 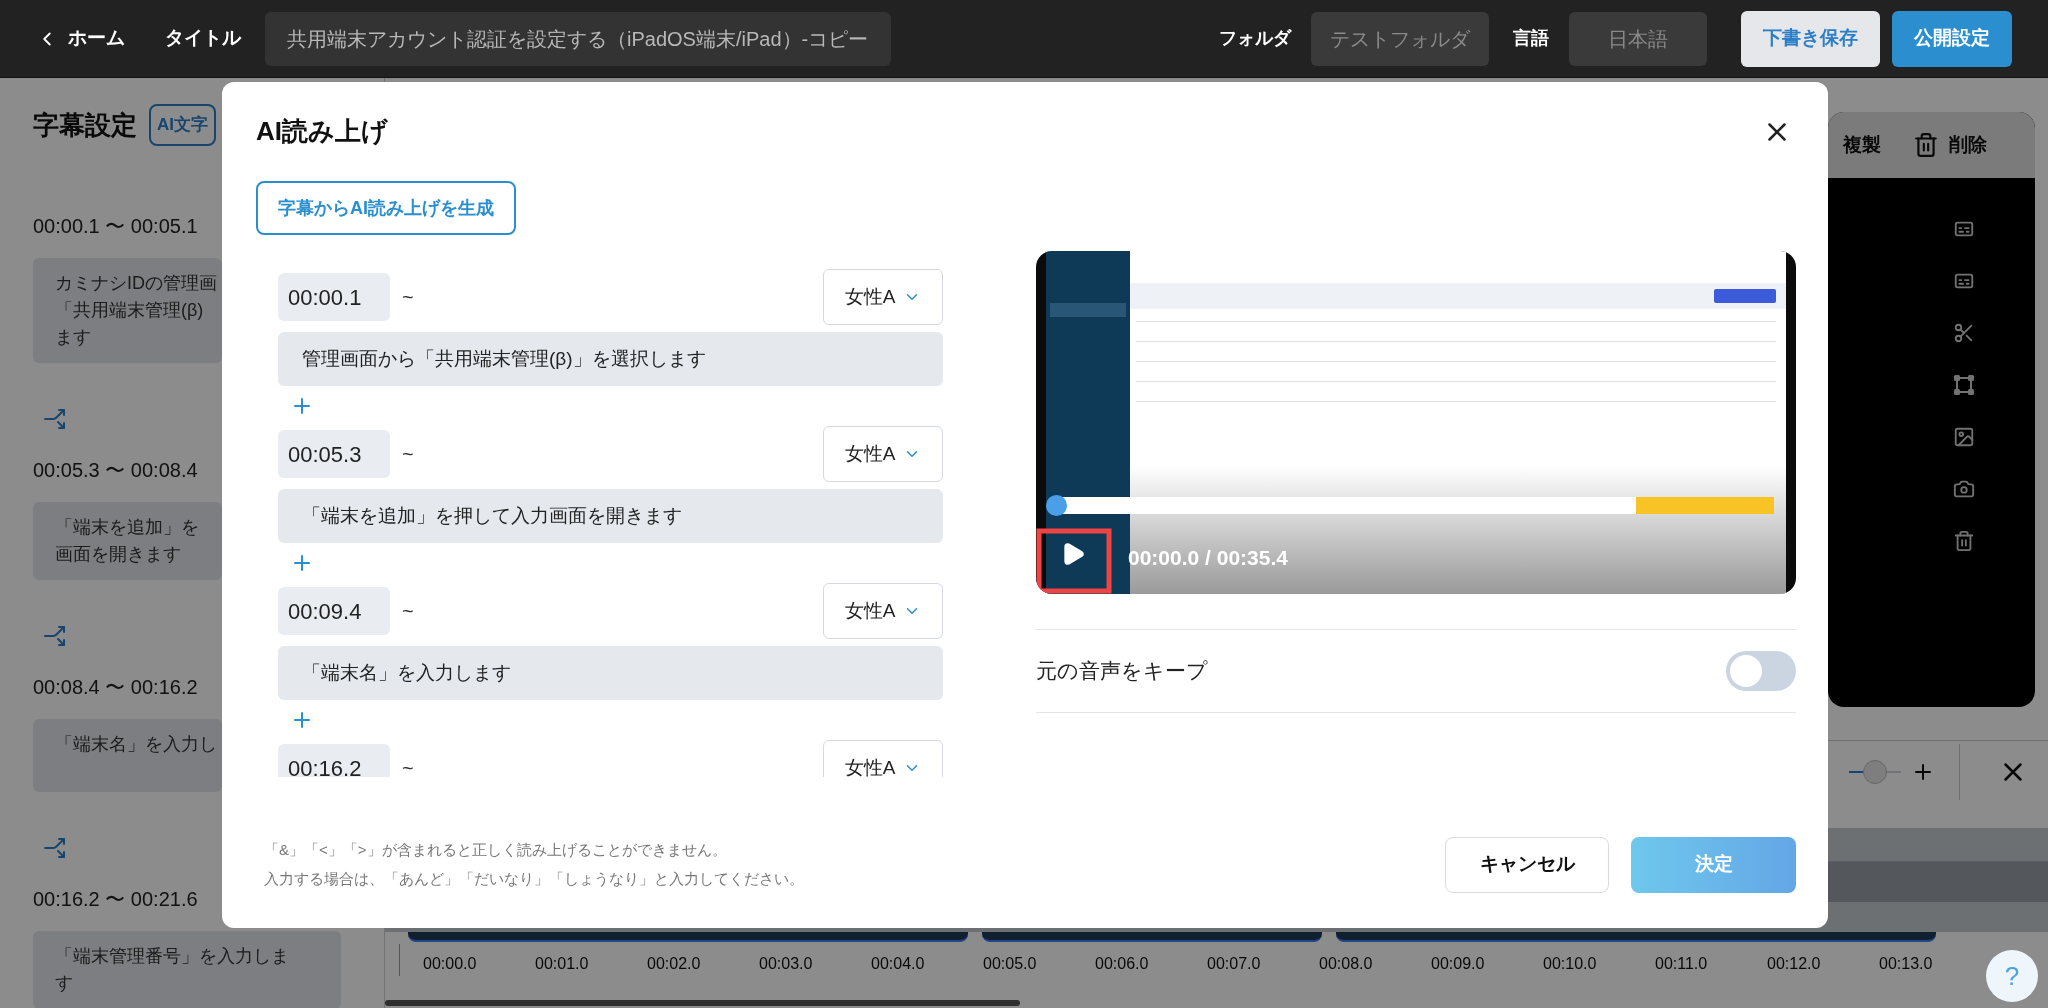 I want to click on generate-button: 字幕からAI読み上げを生成, so click(x=386, y=208).